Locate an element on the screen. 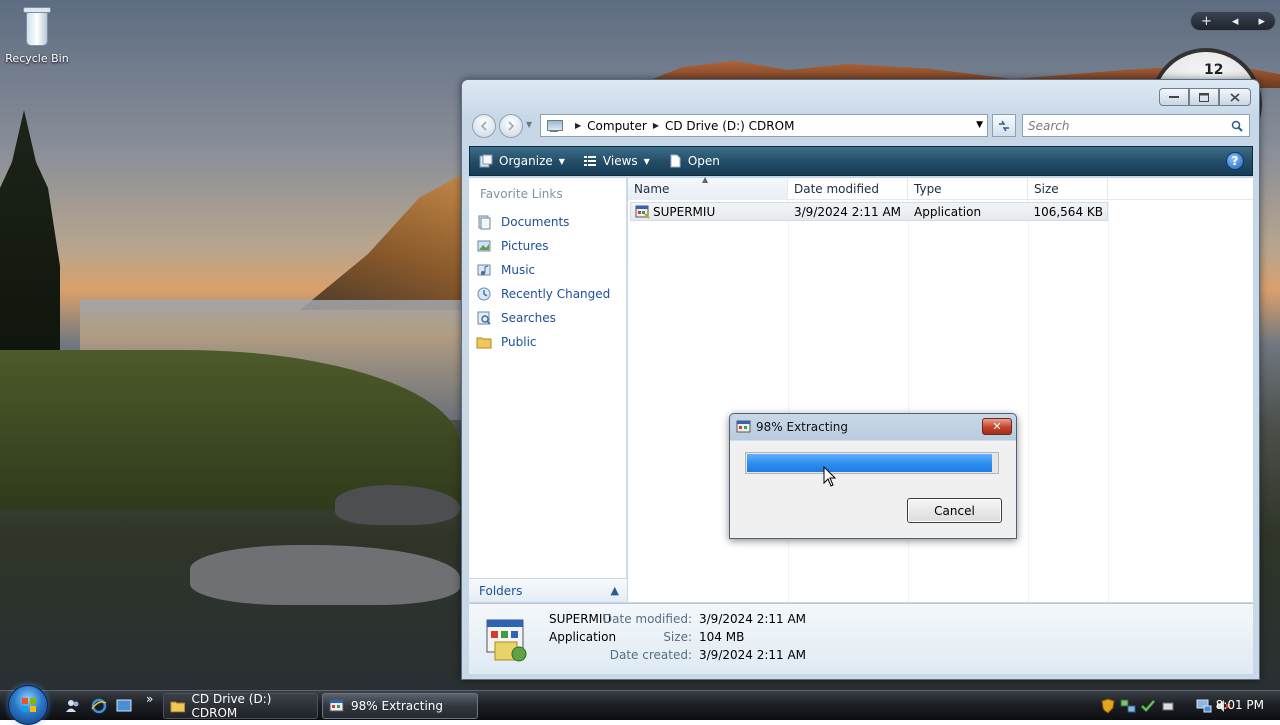 This screenshot has height=725, width=1280. switch-users-icon is located at coordinates (73, 706).